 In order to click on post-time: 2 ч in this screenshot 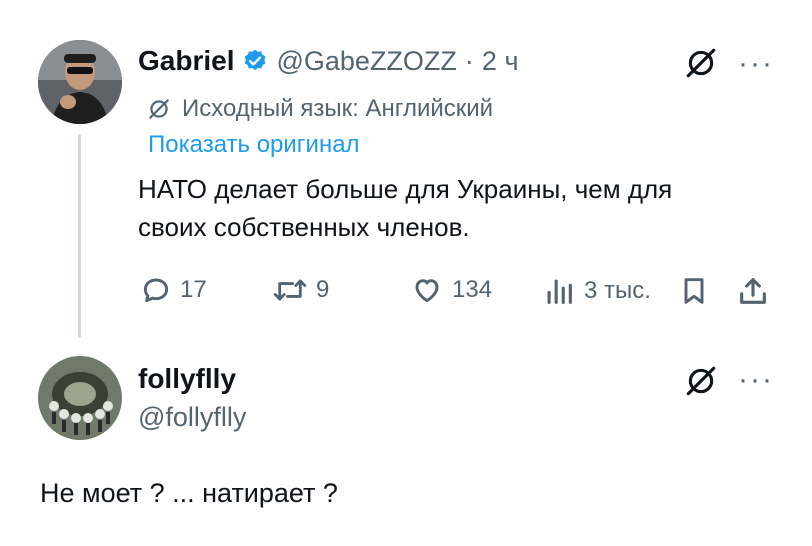, I will do `click(500, 61)`.